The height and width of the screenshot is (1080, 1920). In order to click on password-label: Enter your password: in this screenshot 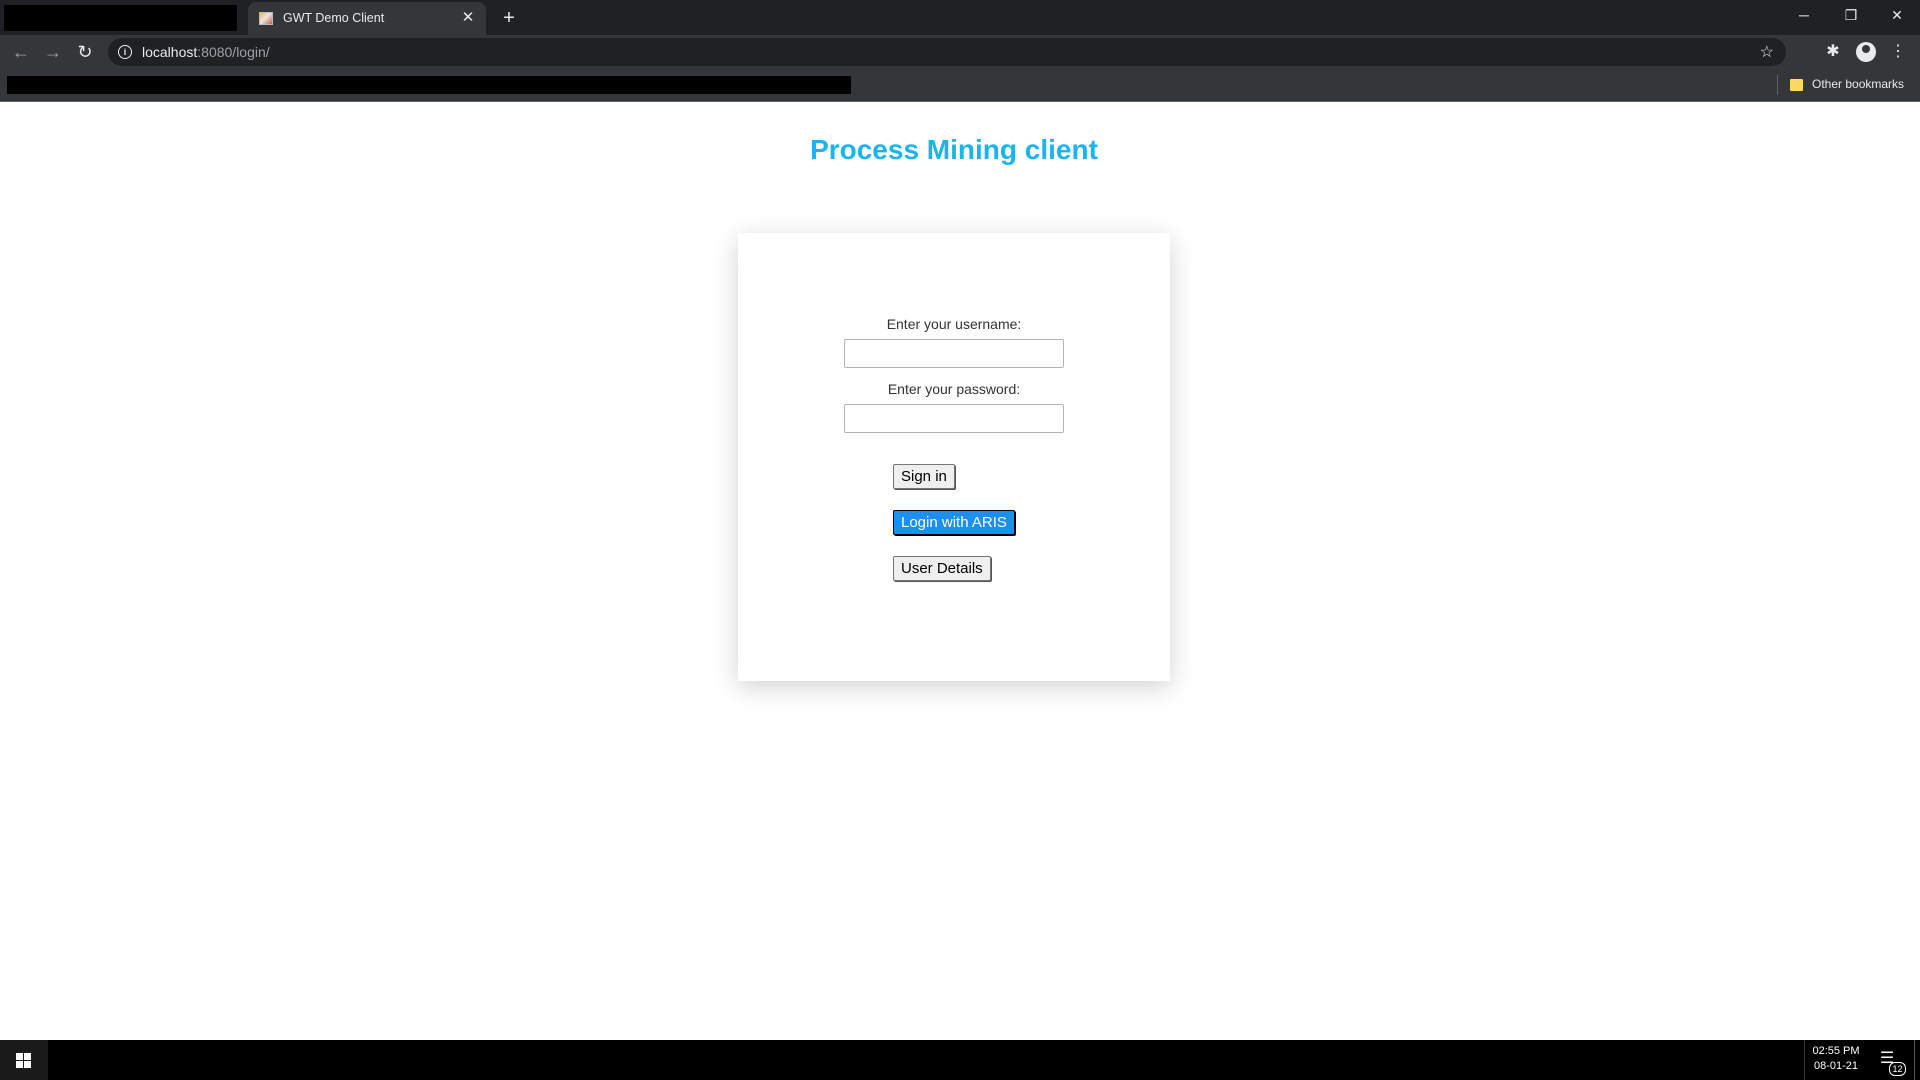, I will do `click(954, 389)`.